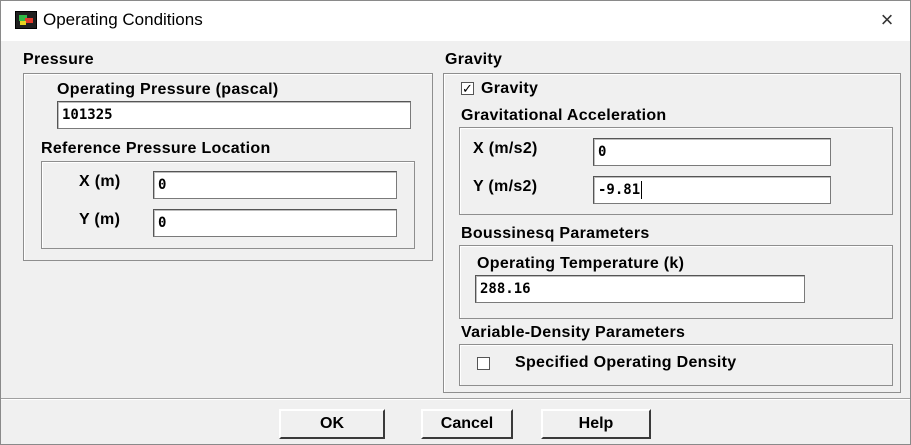  What do you see at coordinates (474, 59) in the screenshot?
I see `gravity-heading: Gravity` at bounding box center [474, 59].